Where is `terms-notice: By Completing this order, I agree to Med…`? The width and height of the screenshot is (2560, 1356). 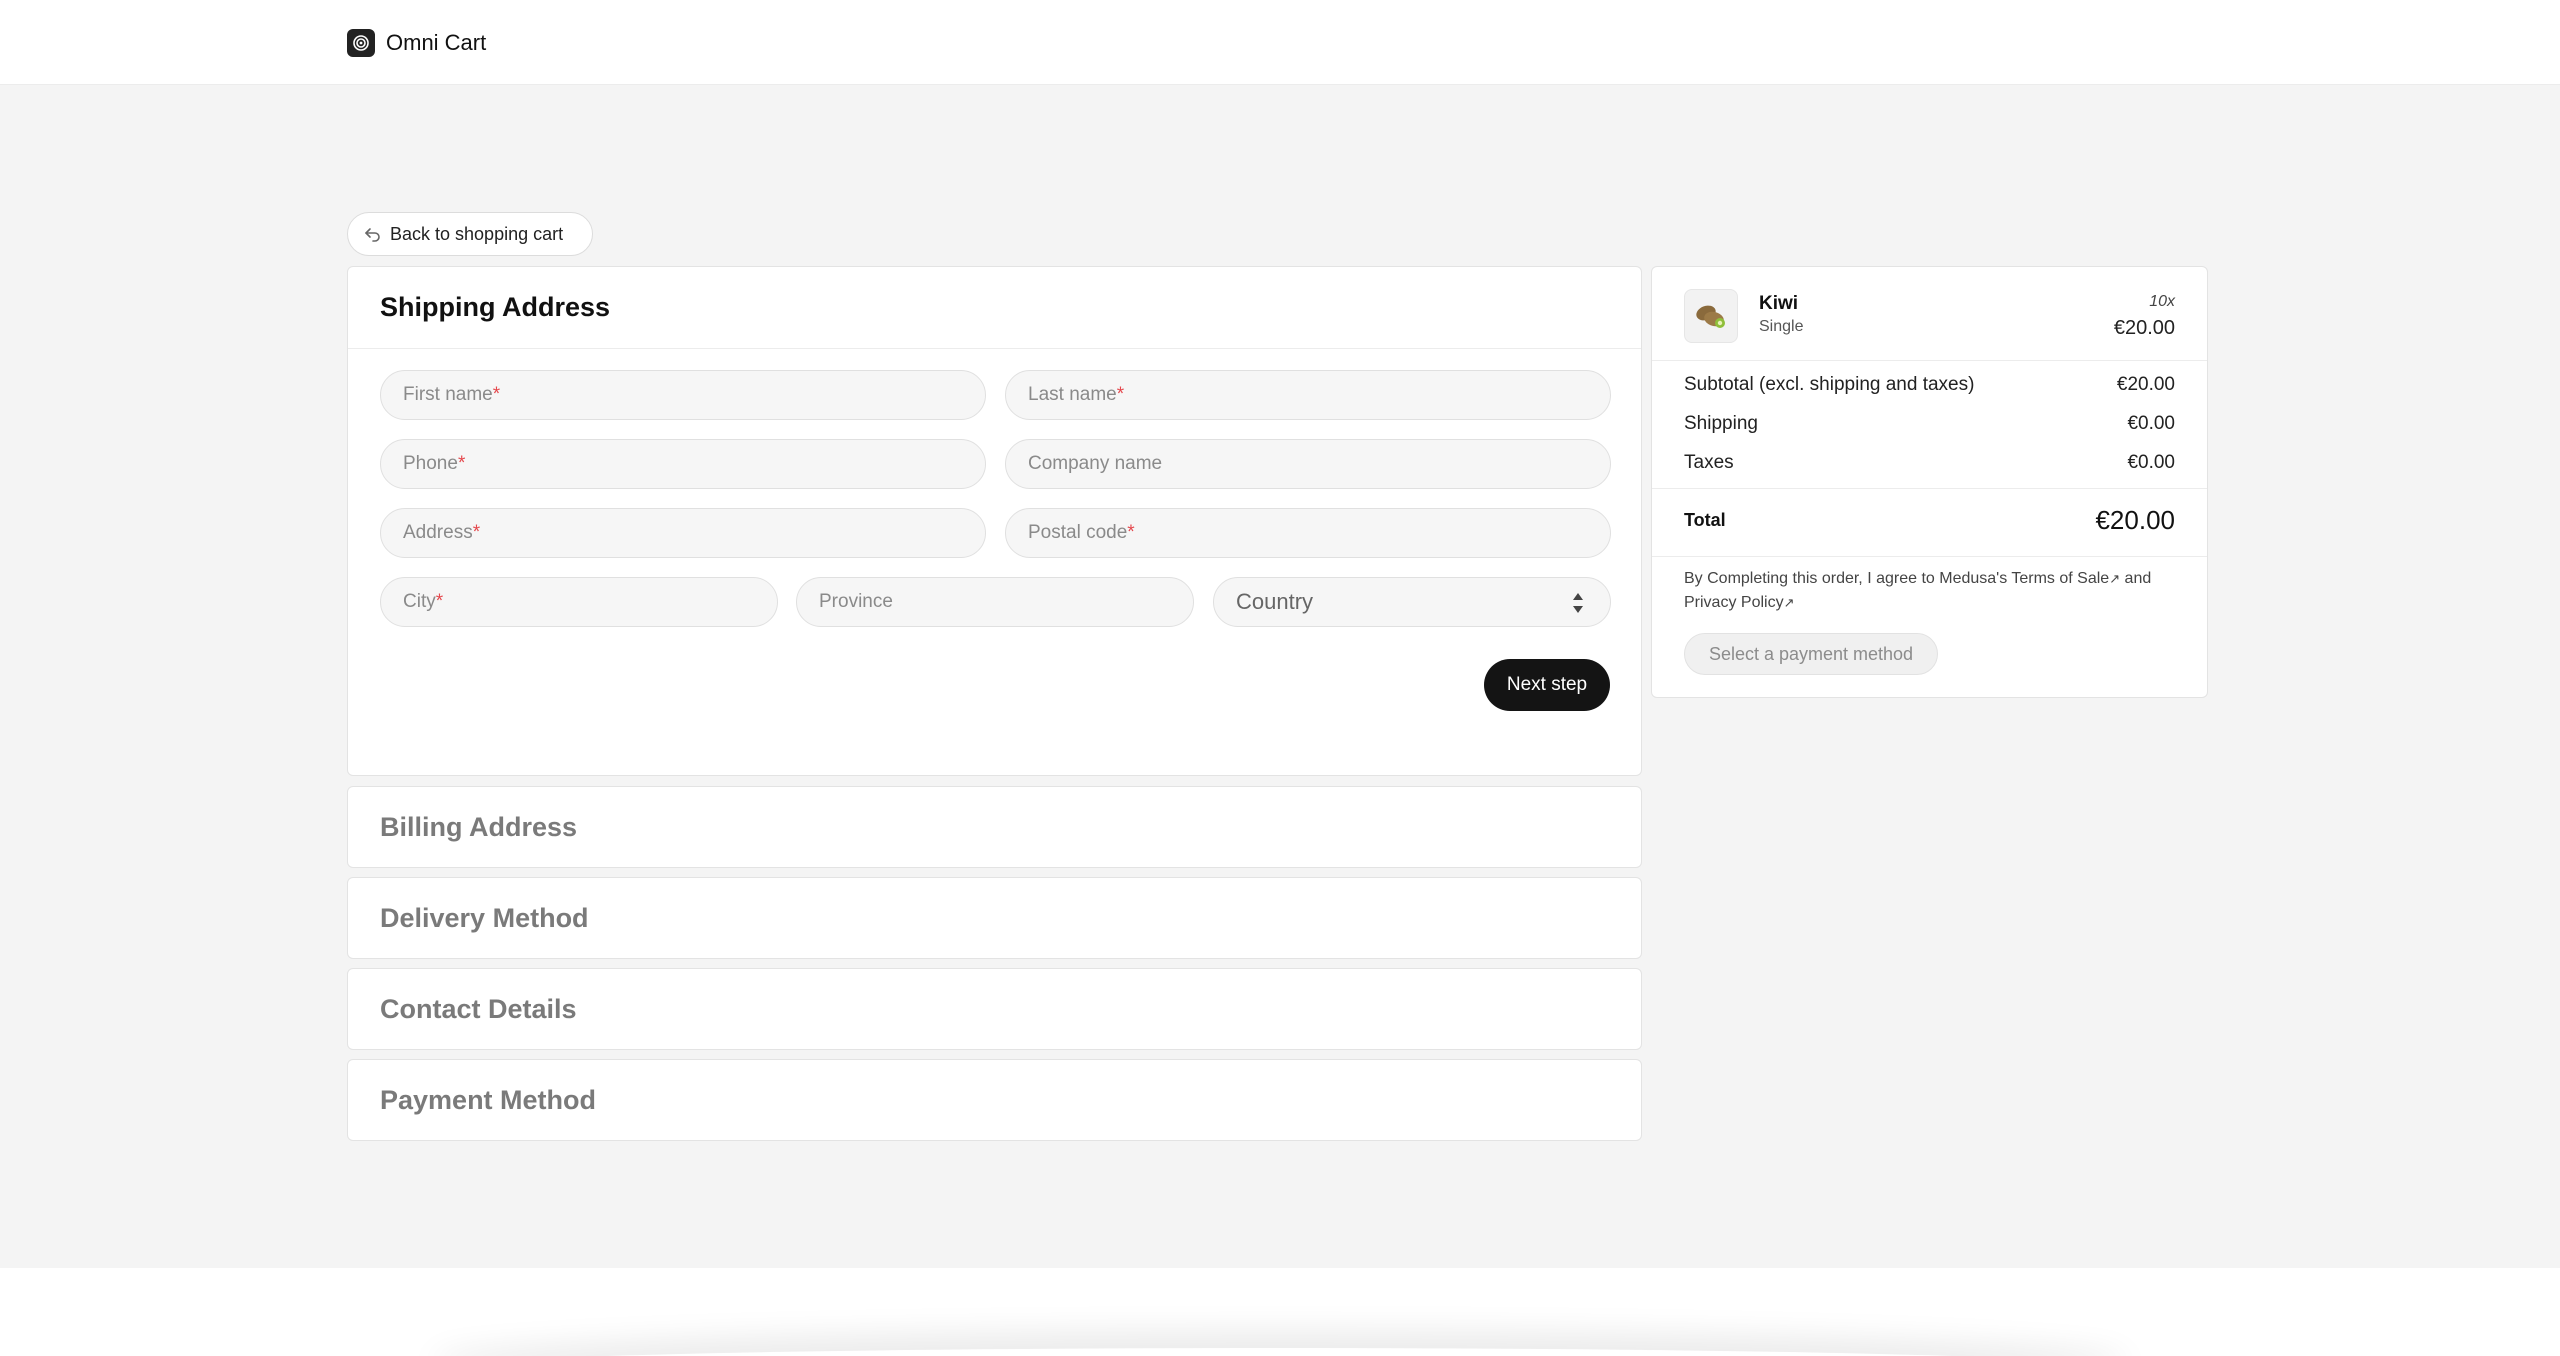 terms-notice: By Completing this order, I agree to Med… is located at coordinates (1929, 591).